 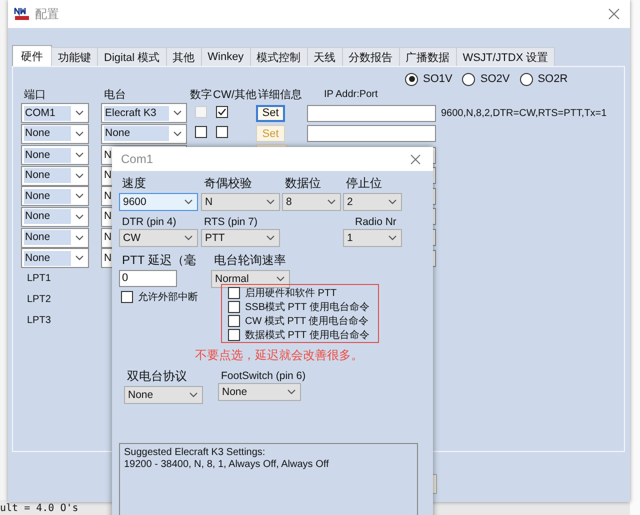 What do you see at coordinates (376, 222) in the screenshot?
I see `field-label: Radio Nr` at bounding box center [376, 222].